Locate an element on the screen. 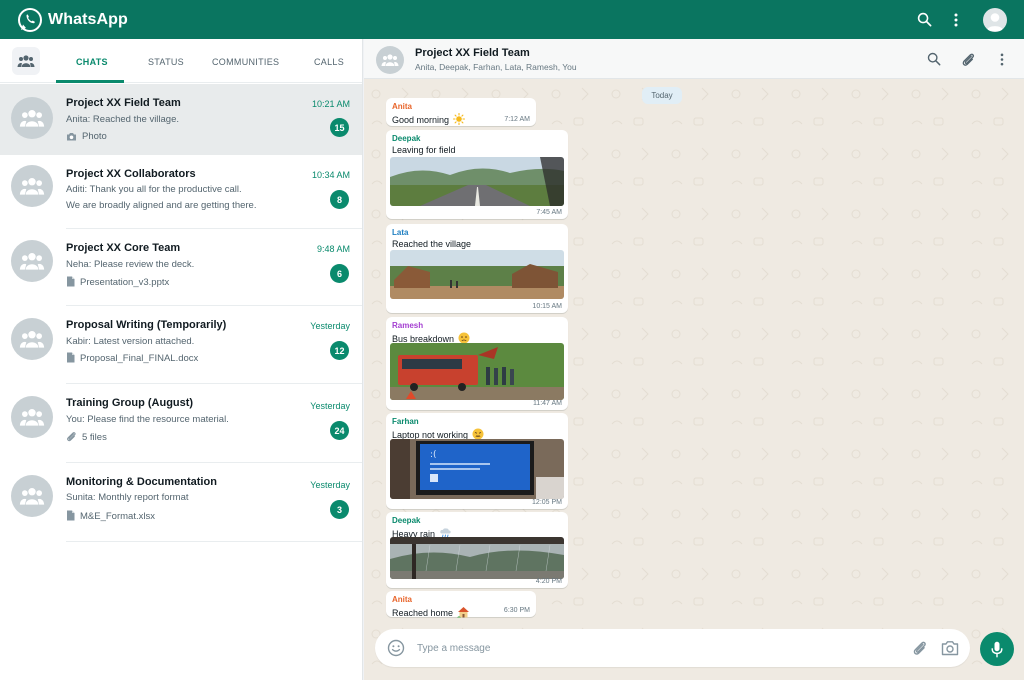 The width and height of the screenshot is (1024, 680). chat-attachment-text: M&E_Format.xlsx is located at coordinates (117, 516).